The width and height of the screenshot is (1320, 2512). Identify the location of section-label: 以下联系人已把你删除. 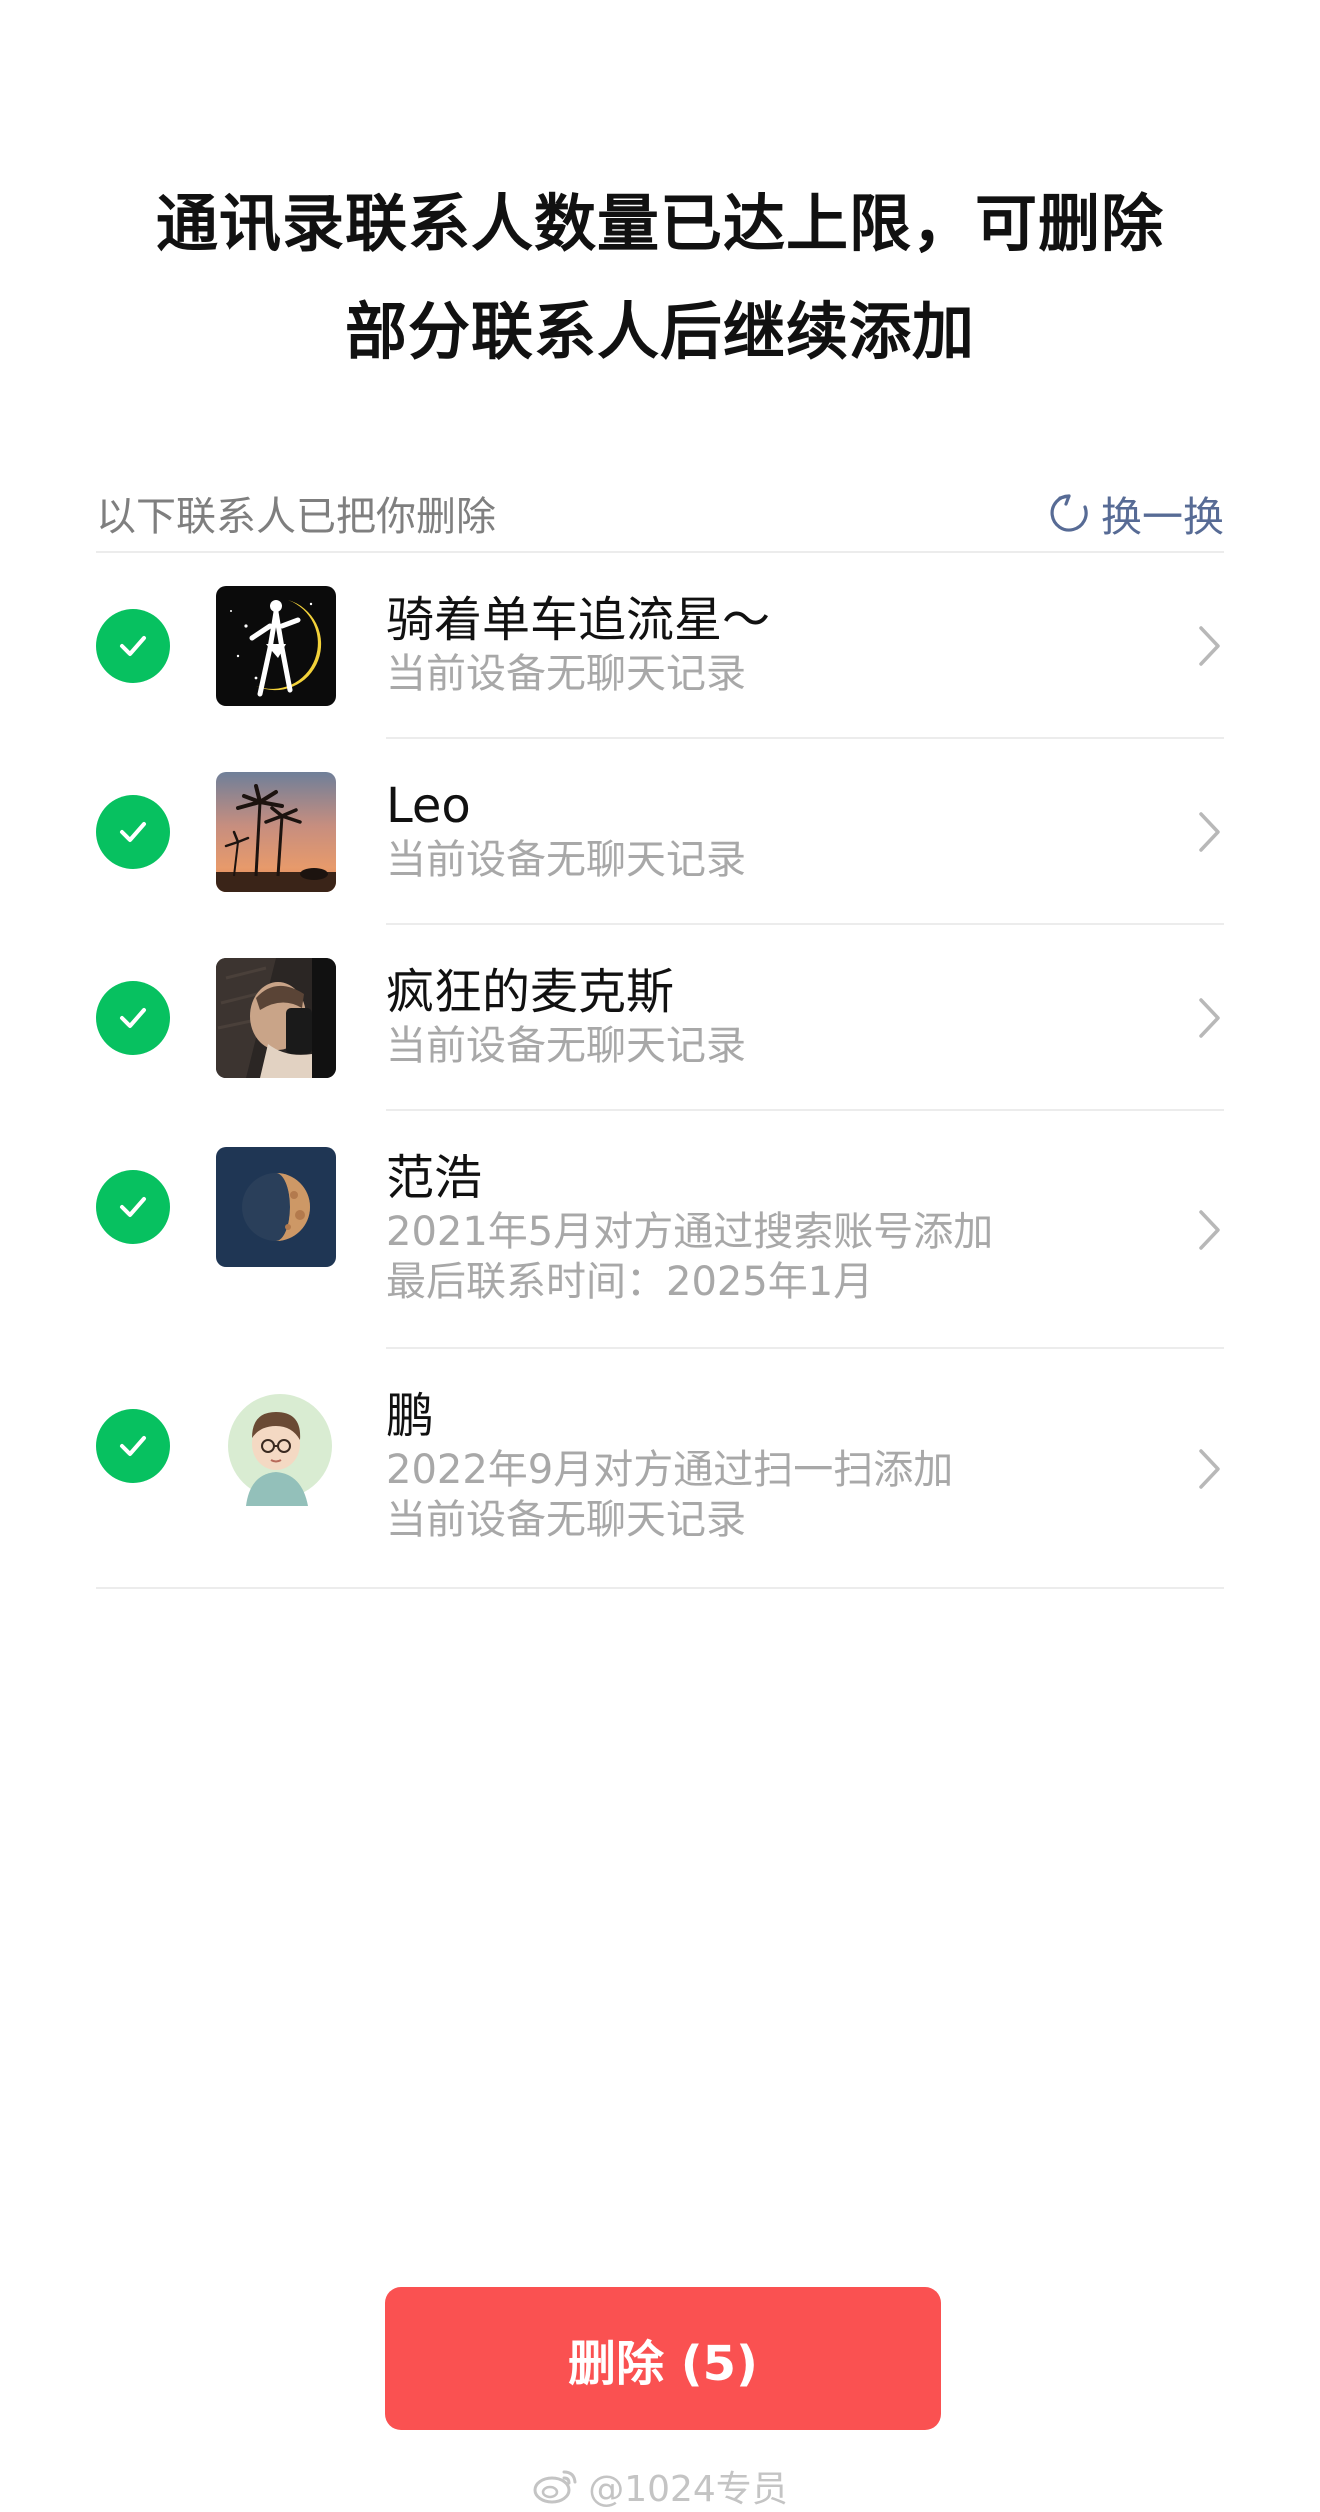
(296, 517).